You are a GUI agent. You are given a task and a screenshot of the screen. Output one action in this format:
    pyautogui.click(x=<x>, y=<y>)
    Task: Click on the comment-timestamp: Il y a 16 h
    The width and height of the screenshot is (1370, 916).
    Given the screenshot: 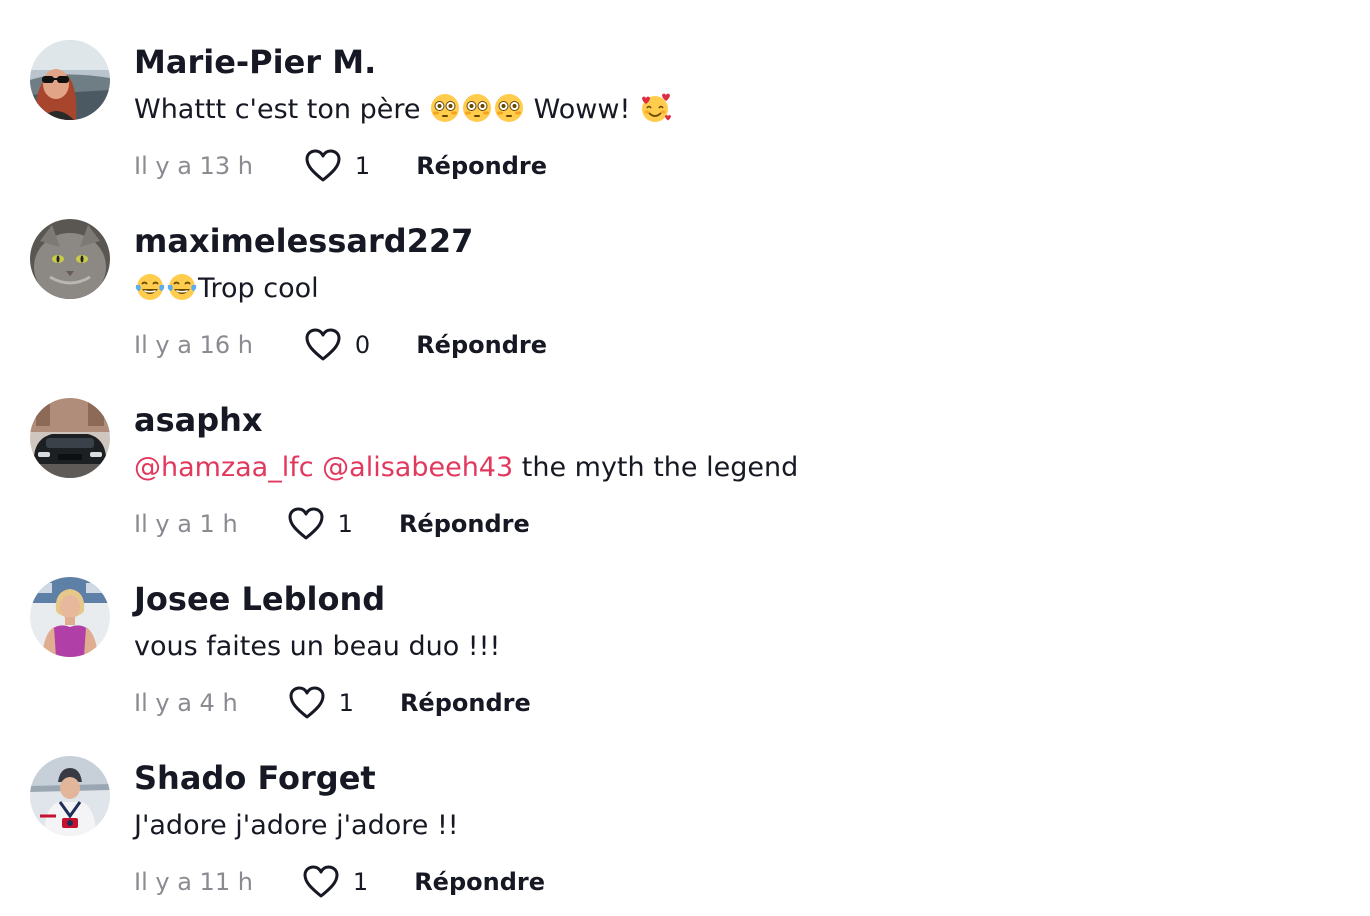 What is the action you would take?
    pyautogui.click(x=193, y=345)
    